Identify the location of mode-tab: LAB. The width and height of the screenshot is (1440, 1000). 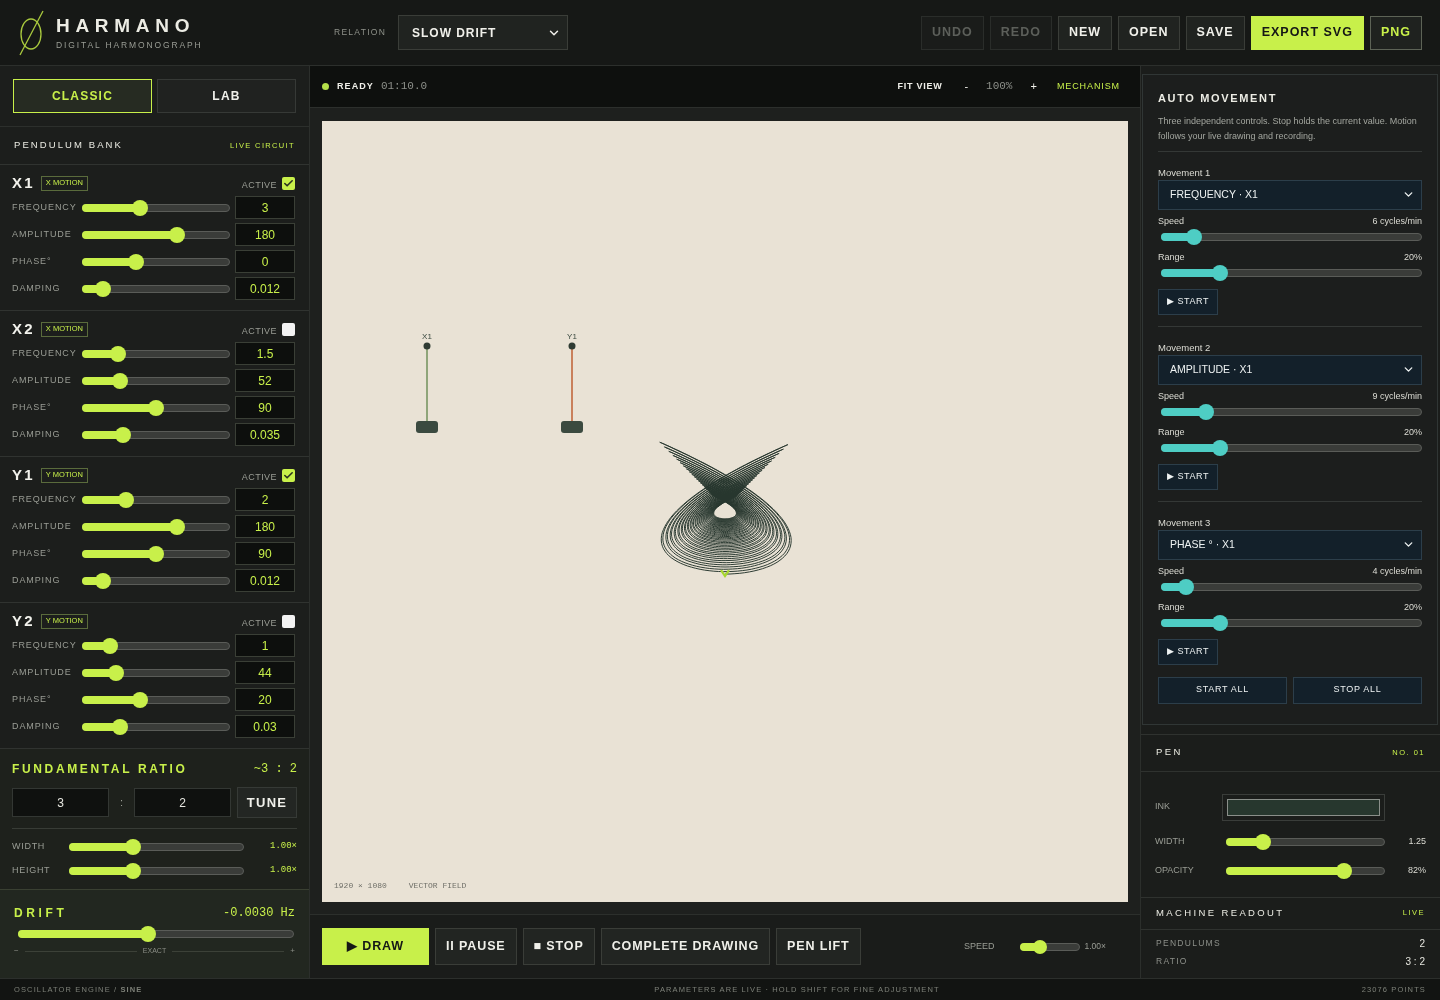
(226, 96).